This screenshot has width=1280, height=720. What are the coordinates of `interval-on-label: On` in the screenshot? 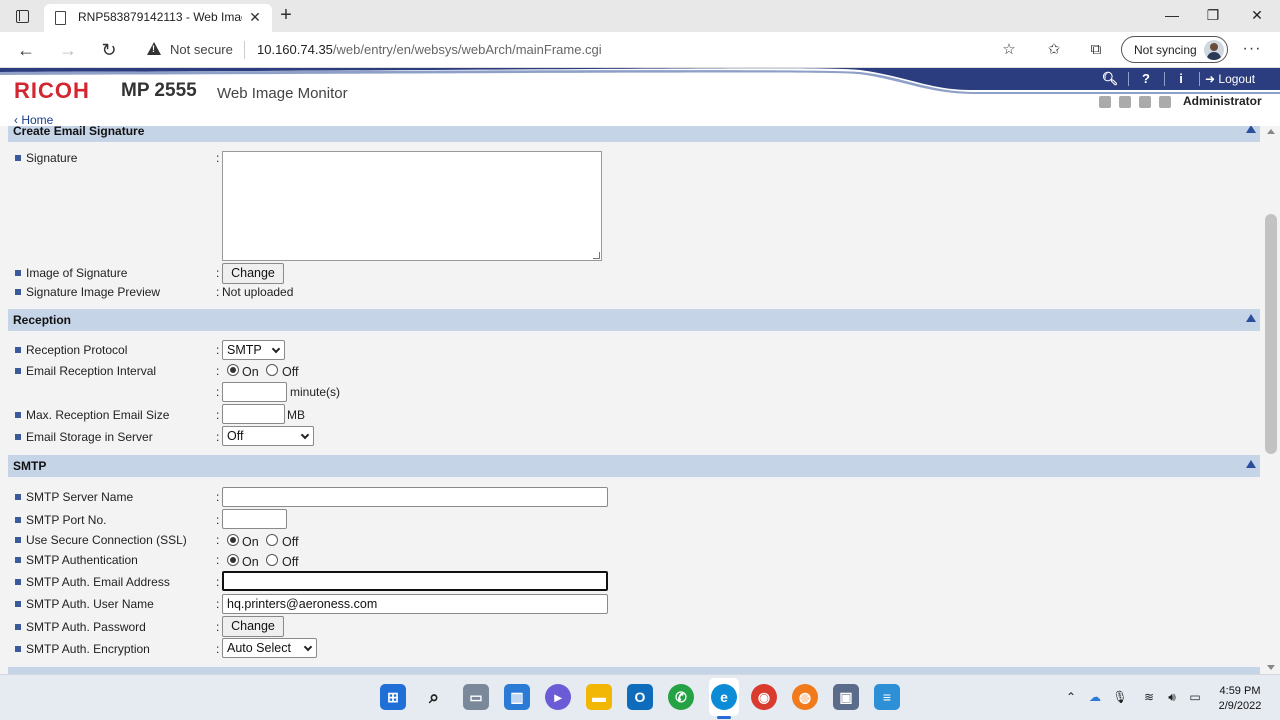 It's located at (250, 372).